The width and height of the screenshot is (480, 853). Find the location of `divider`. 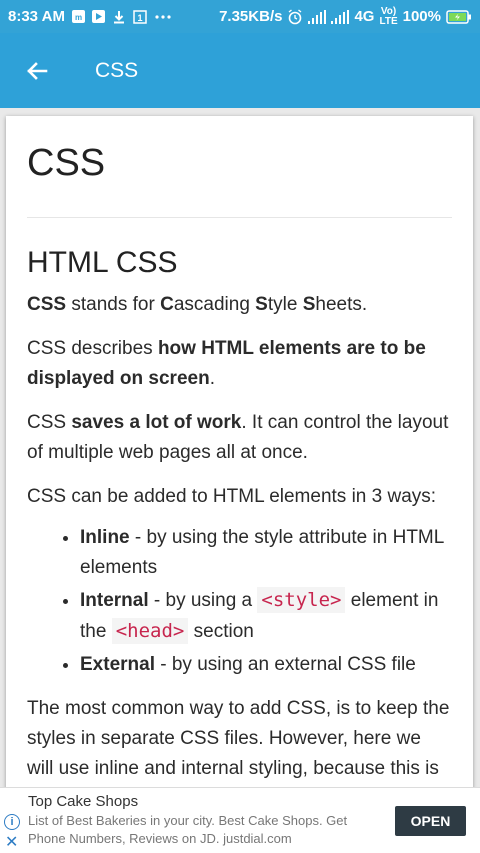

divider is located at coordinates (239, 217).